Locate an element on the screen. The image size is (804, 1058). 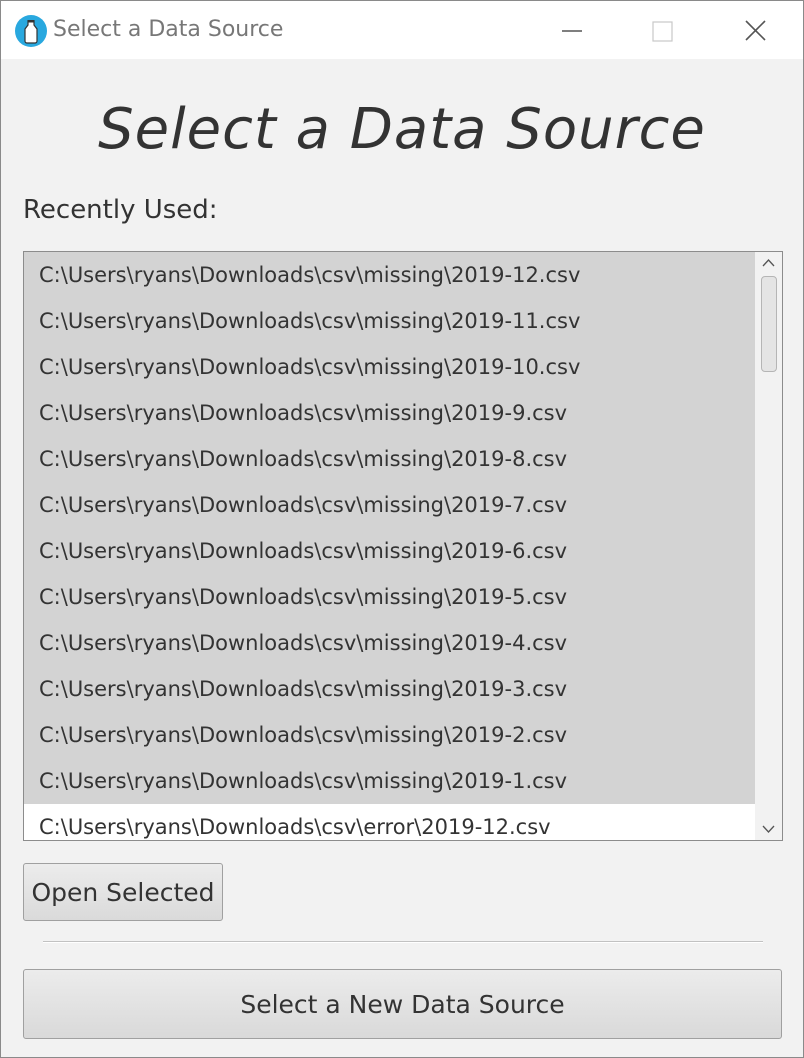
close-icon is located at coordinates (755, 30).